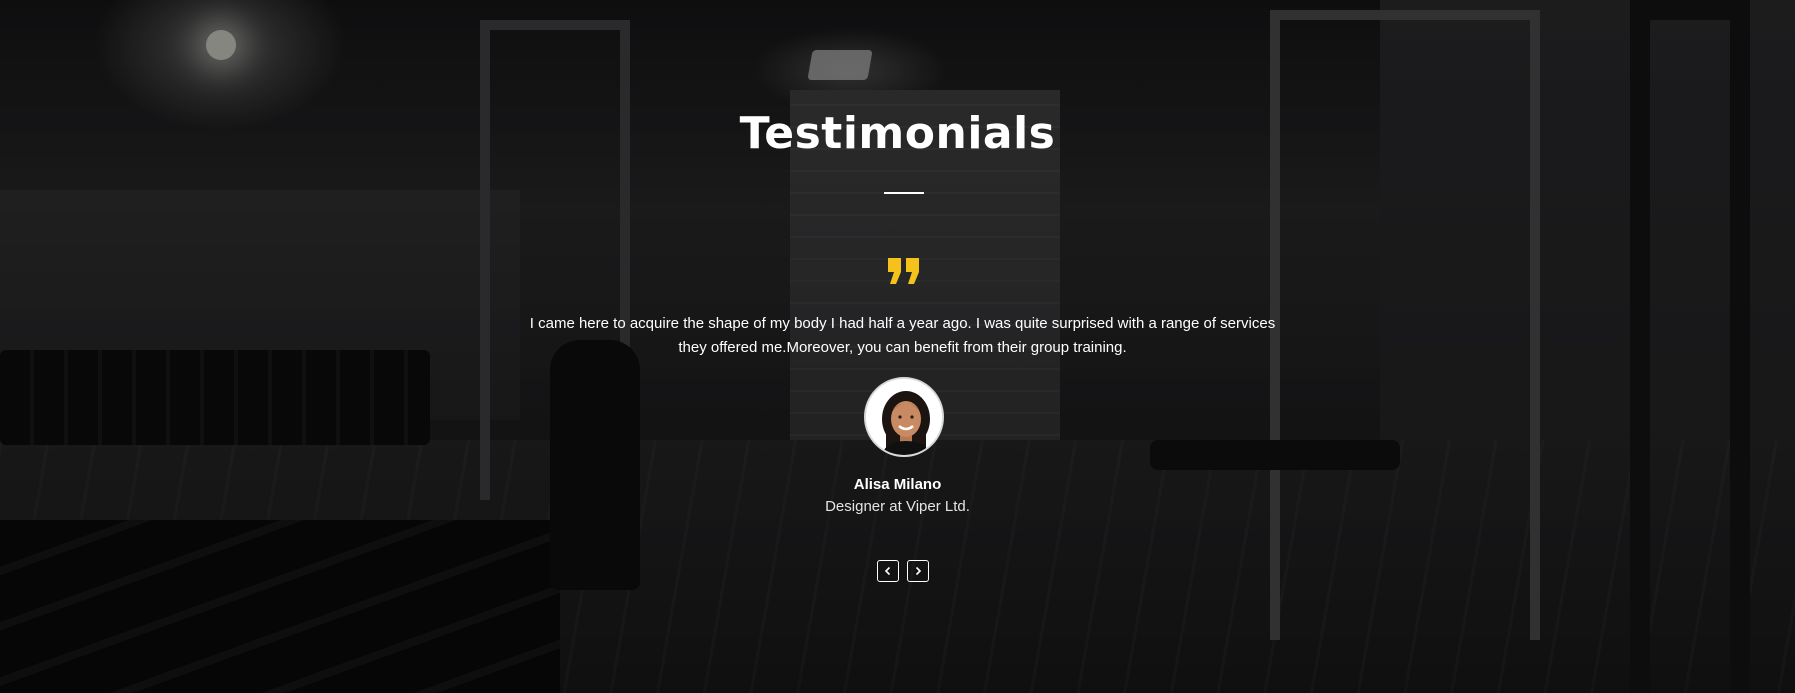  Describe the element at coordinates (904, 271) in the screenshot. I see `quote-icon` at that location.